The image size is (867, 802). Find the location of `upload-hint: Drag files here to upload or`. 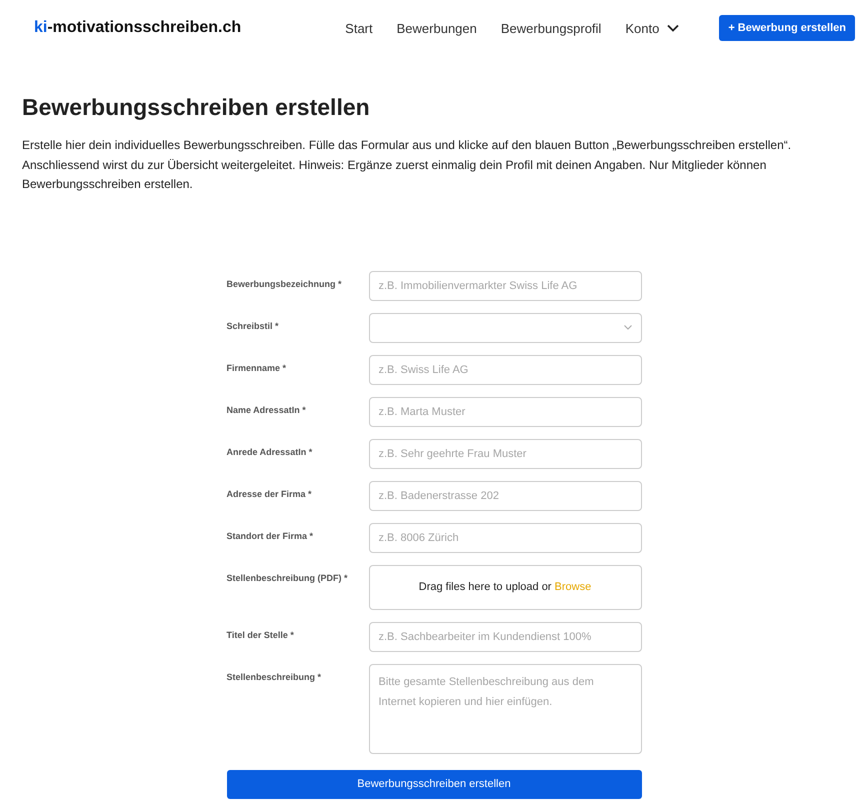

upload-hint: Drag files here to upload or is located at coordinates (485, 587).